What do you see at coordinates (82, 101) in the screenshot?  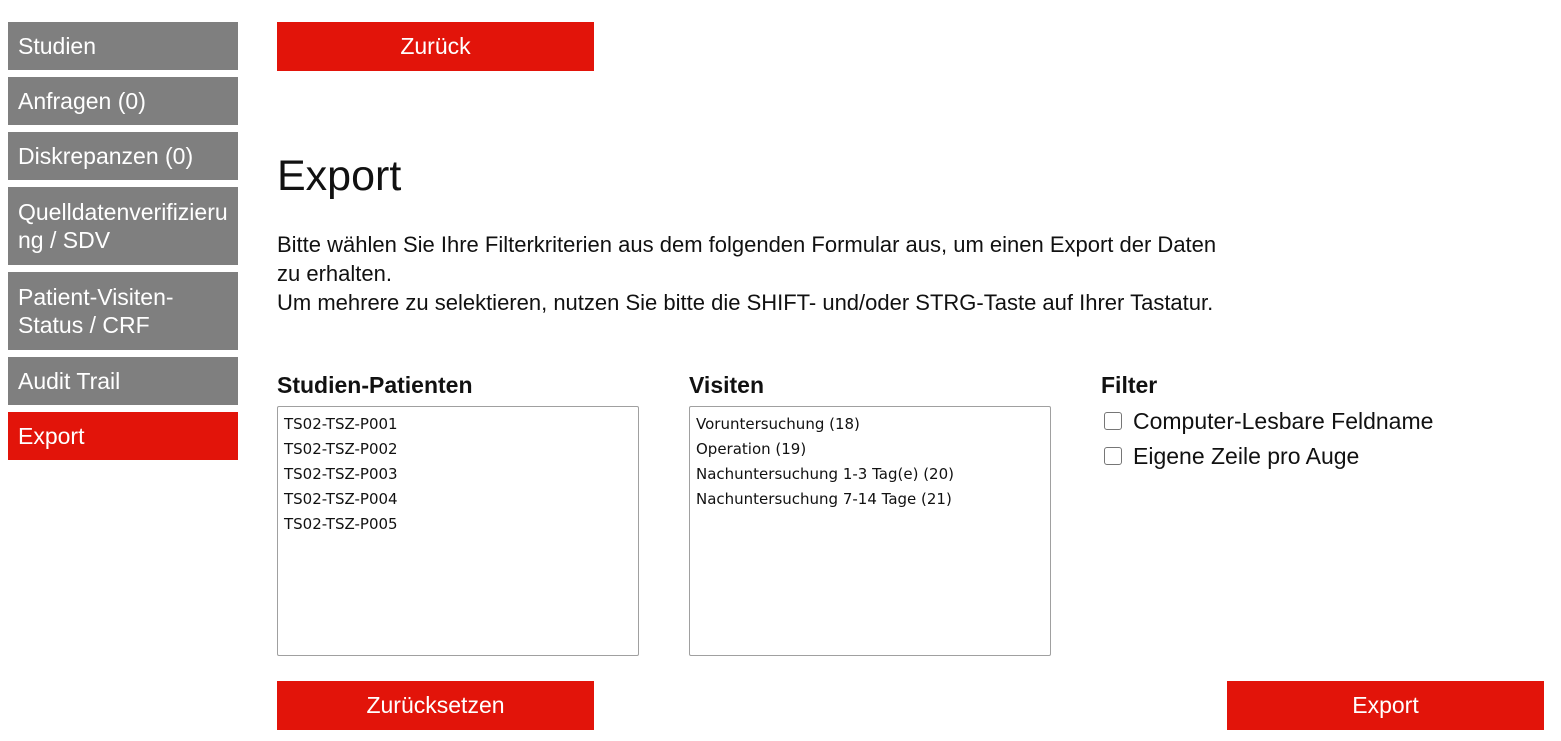 I see `sidebar-item-label: Anfragen (0)` at bounding box center [82, 101].